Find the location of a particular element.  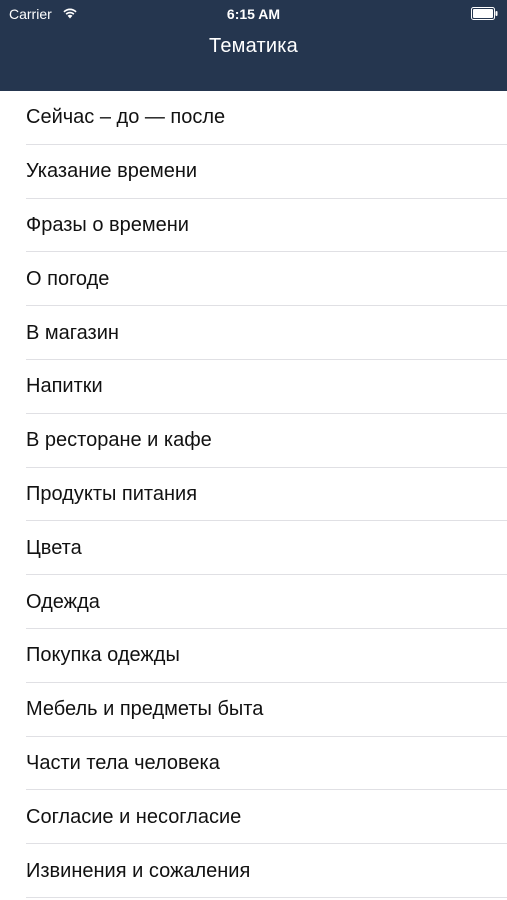

navigation-header: Carrier 6:15 AM Тематика is located at coordinates (253, 45).